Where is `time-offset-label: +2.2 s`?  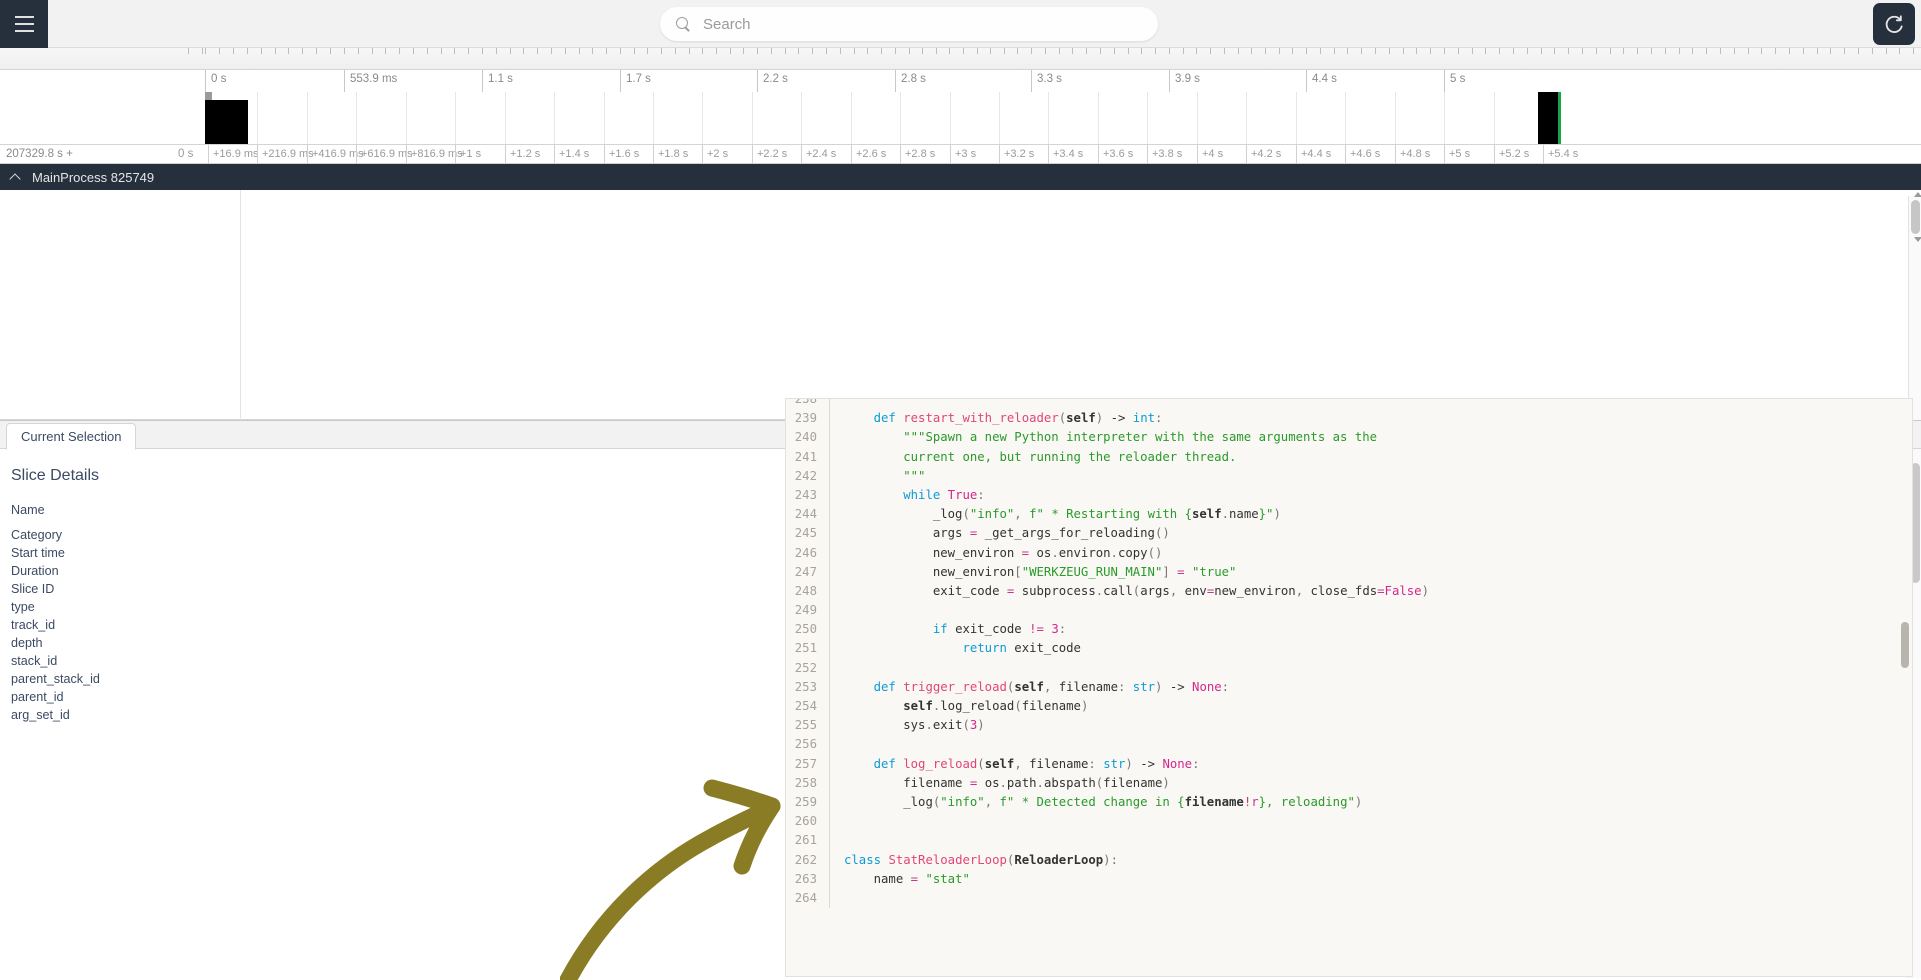
time-offset-label: +2.2 s is located at coordinates (769, 154).